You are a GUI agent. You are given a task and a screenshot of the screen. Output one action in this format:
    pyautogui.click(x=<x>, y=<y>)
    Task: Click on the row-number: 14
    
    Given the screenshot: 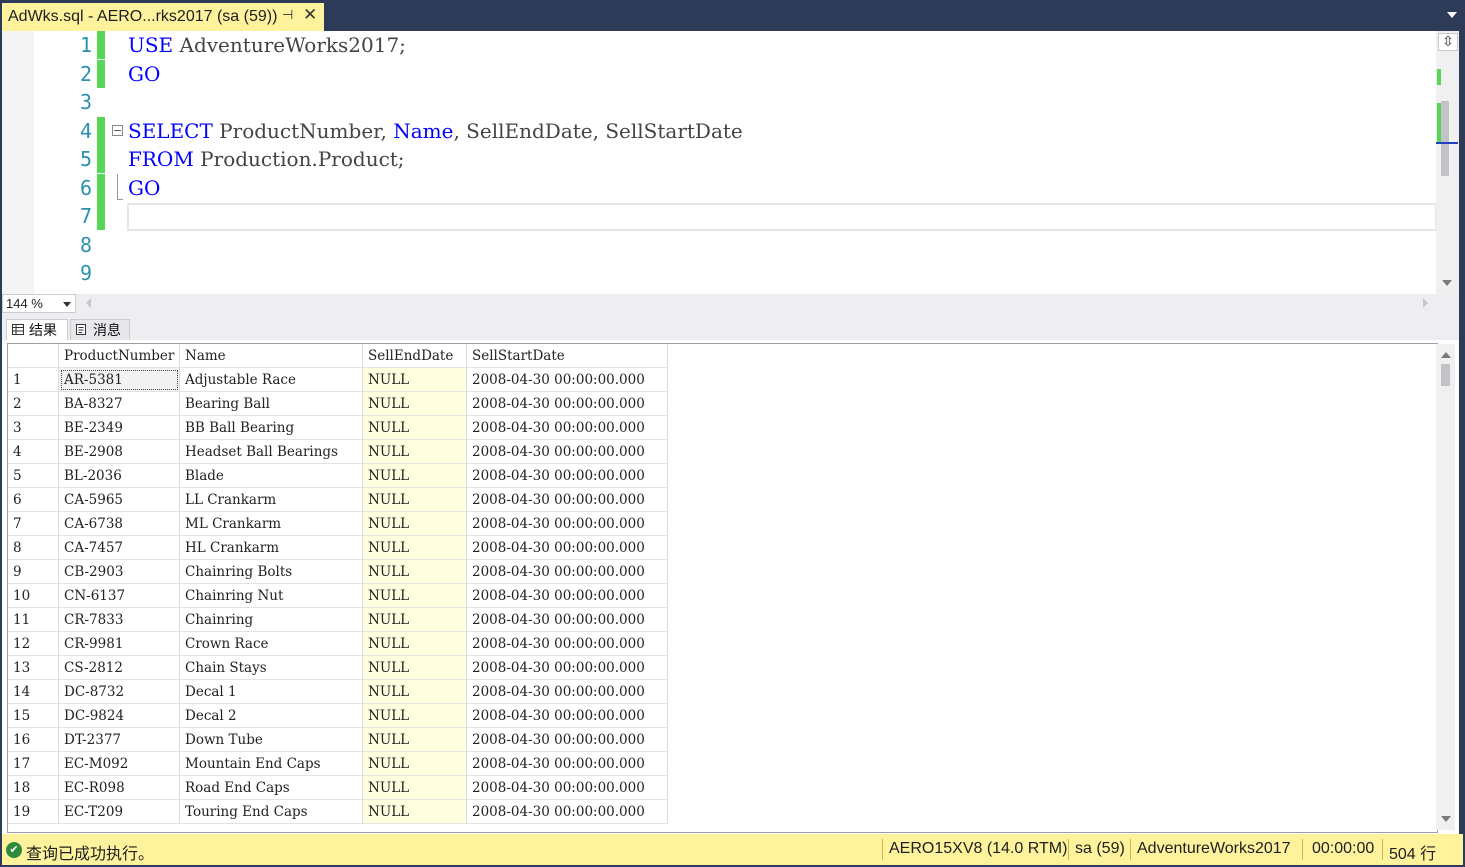 What is the action you would take?
    pyautogui.click(x=33, y=692)
    